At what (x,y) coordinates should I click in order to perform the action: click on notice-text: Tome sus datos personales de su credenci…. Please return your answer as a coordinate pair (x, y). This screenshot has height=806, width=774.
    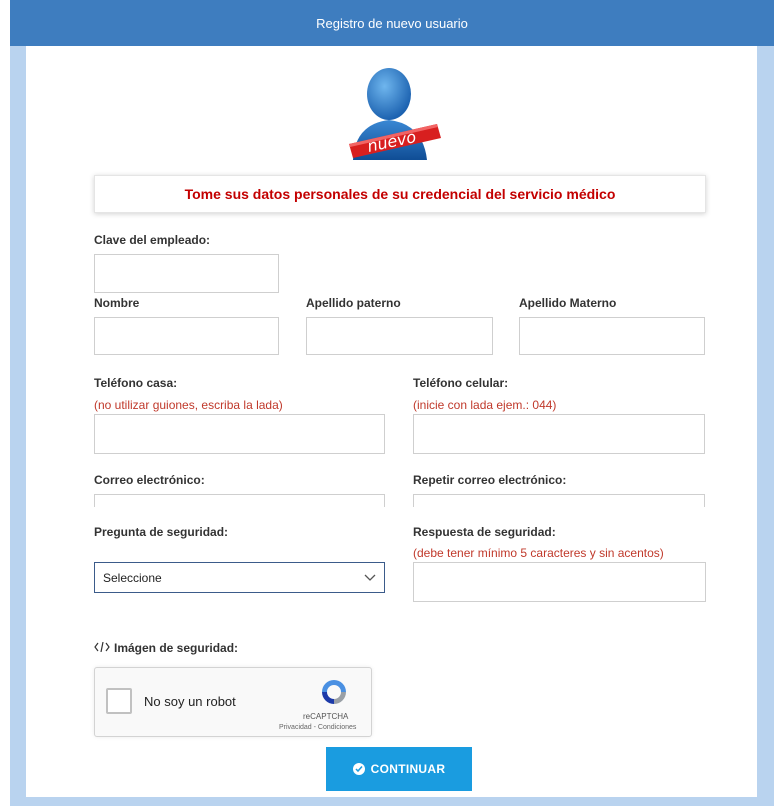
    Looking at the image, I should click on (400, 194).